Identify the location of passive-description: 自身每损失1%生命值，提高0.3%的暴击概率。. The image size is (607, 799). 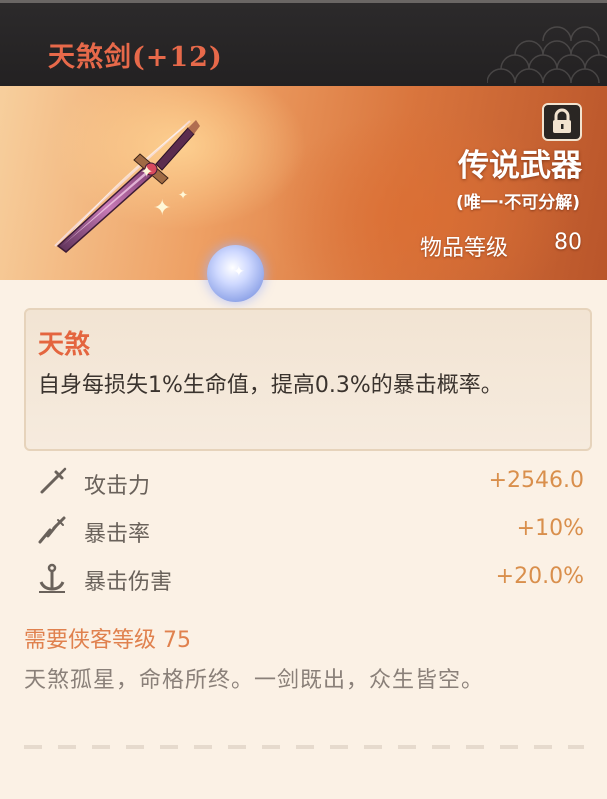
(270, 385).